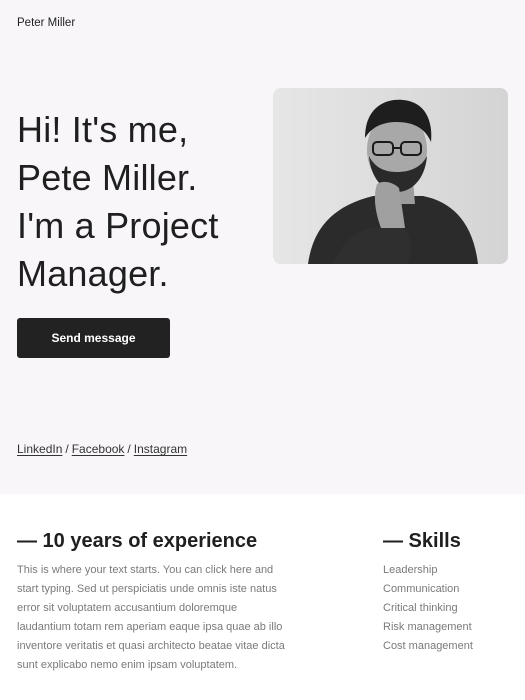 Image resolution: width=525 pixels, height=700 pixels. Describe the element at coordinates (93, 273) in the screenshot. I see `headline-line-4: Manager.` at that location.